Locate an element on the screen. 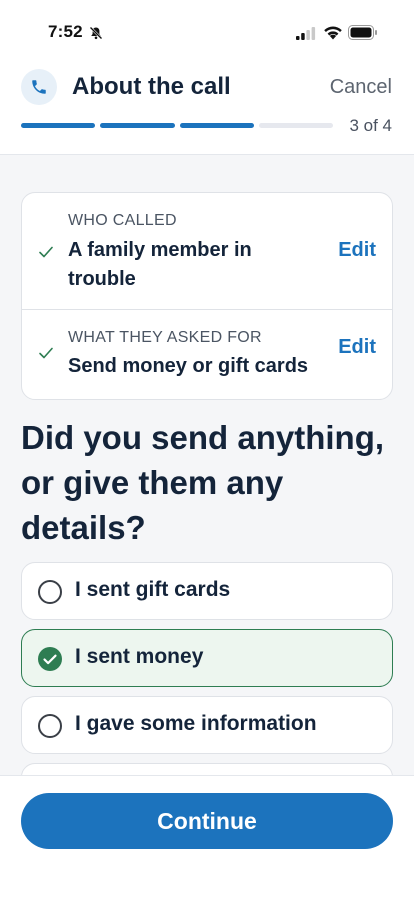 The width and height of the screenshot is (414, 900). cancel-button: Cancel is located at coordinates (361, 87).